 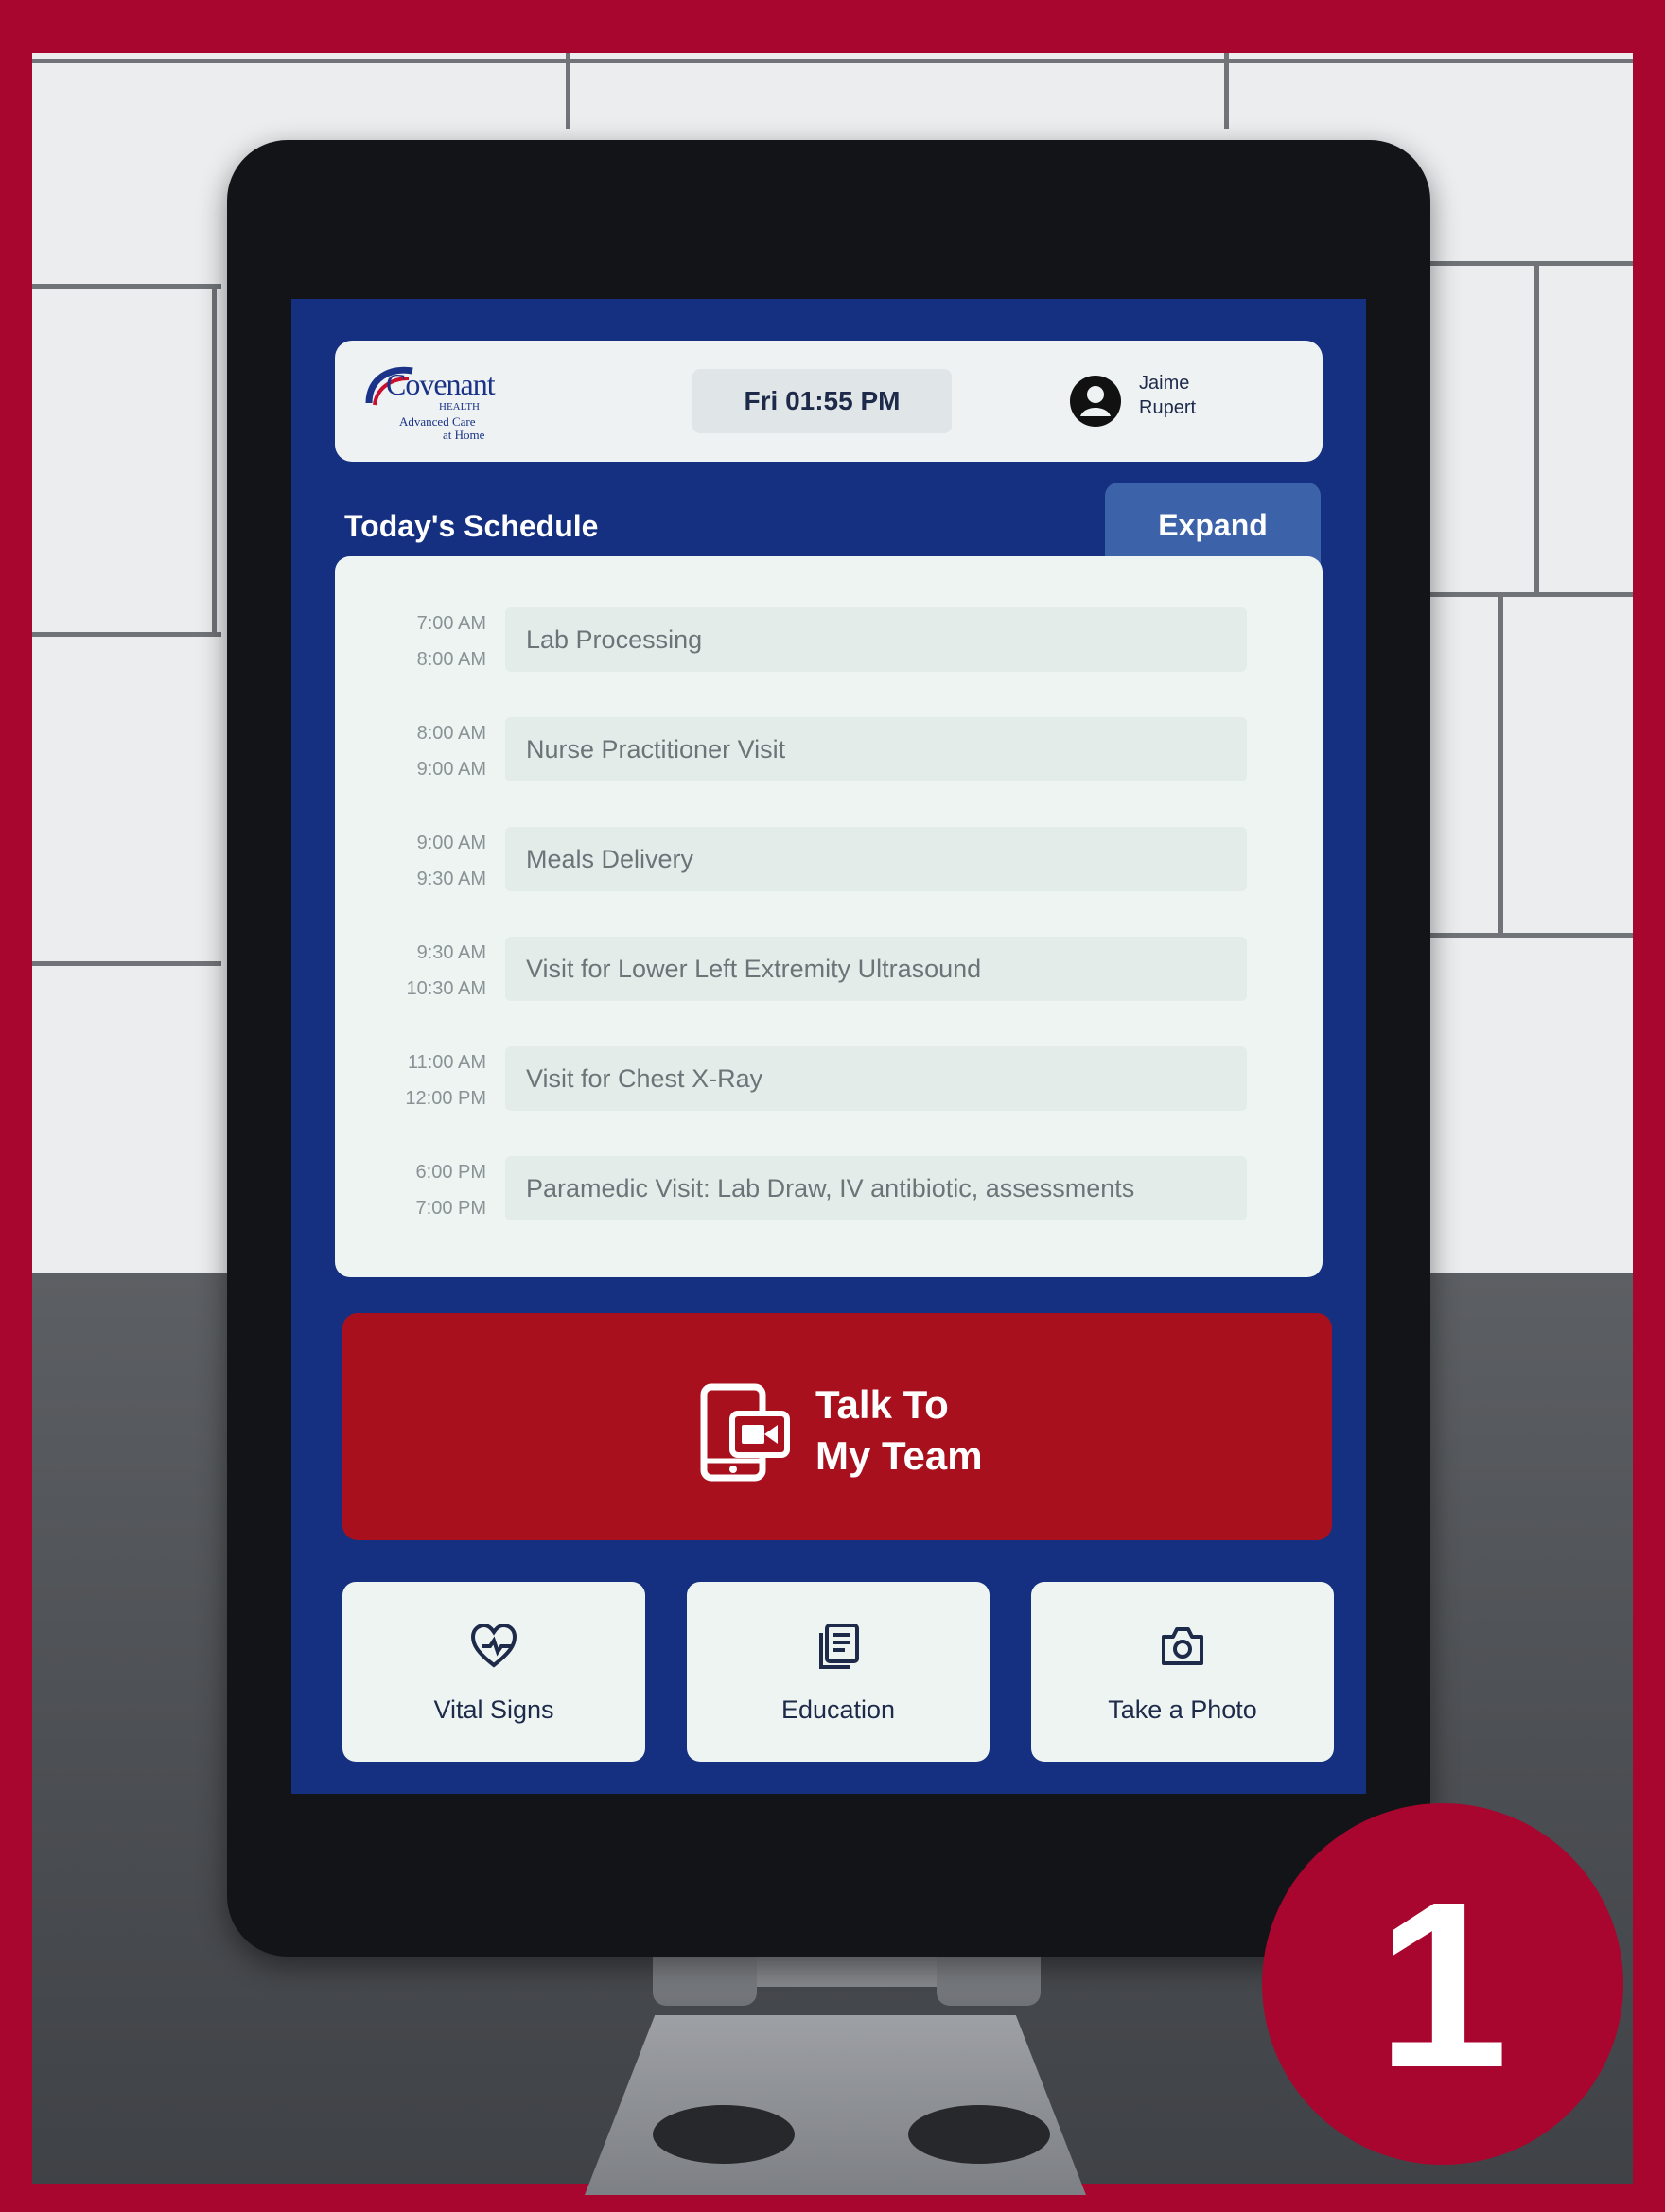 I want to click on start-time: 7:00 AM, so click(x=451, y=624).